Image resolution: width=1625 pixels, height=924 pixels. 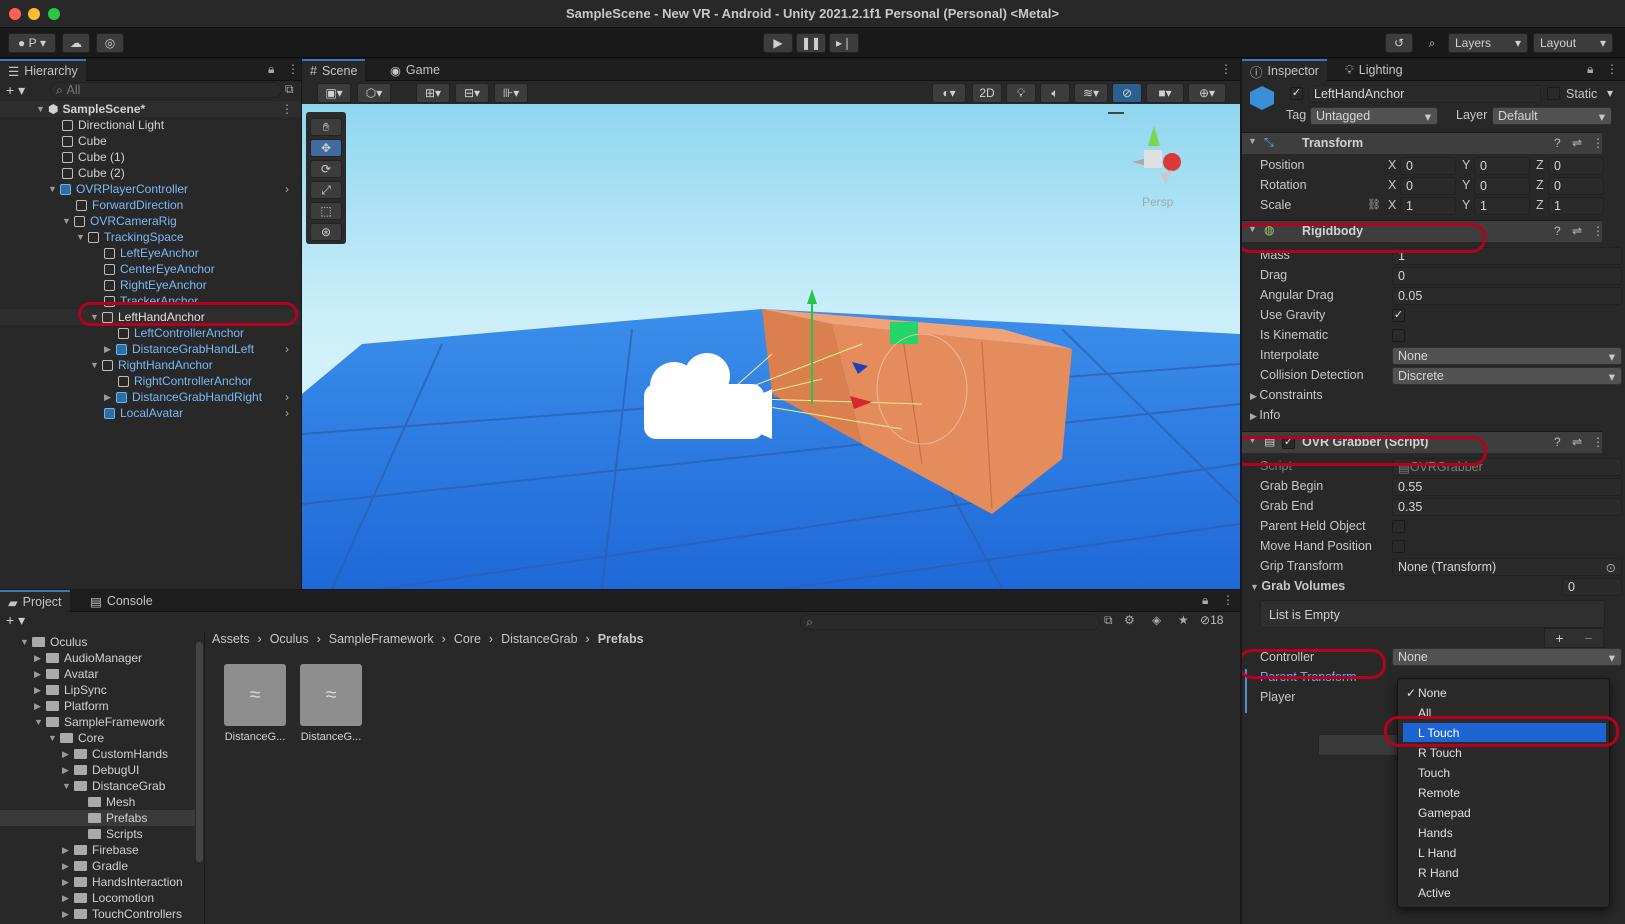 What do you see at coordinates (1211, 620) in the screenshot?
I see `hidden-packages-count: ⊘18` at bounding box center [1211, 620].